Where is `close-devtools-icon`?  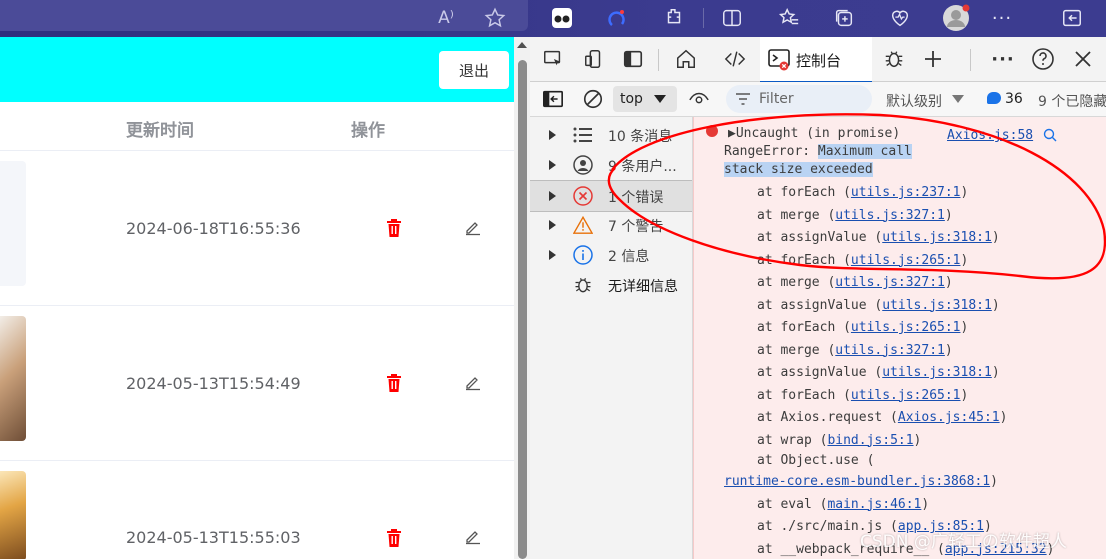 close-devtools-icon is located at coordinates (1083, 59).